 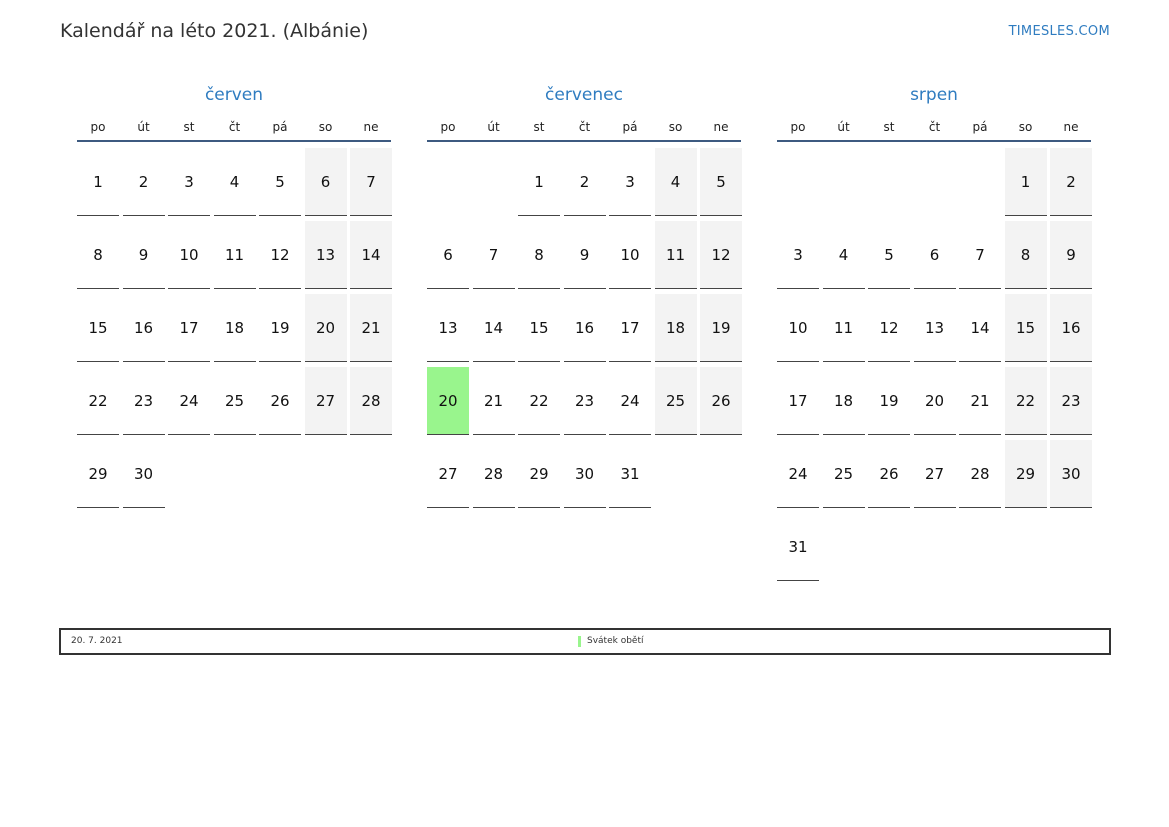 I want to click on brand-link: TIMESLES.COM, so click(x=1059, y=31).